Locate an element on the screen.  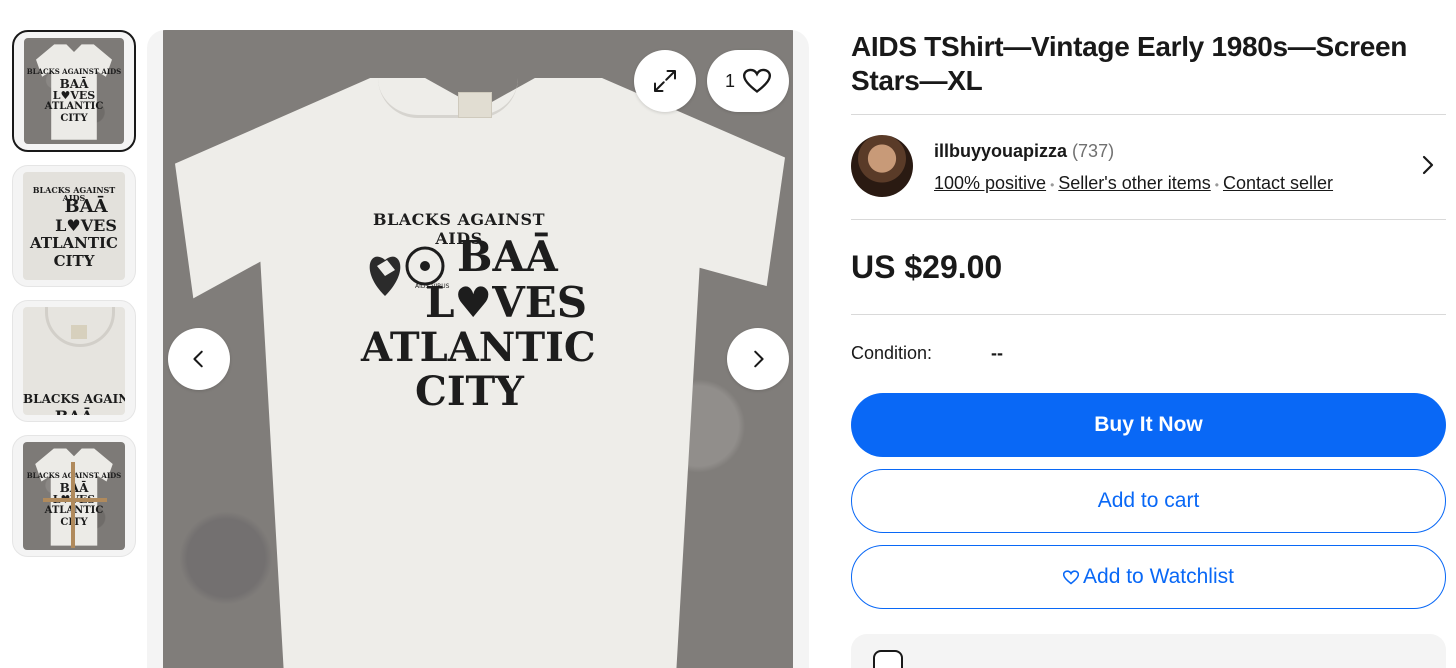
seller-name: illbuyyouapizza is located at coordinates (1000, 151).